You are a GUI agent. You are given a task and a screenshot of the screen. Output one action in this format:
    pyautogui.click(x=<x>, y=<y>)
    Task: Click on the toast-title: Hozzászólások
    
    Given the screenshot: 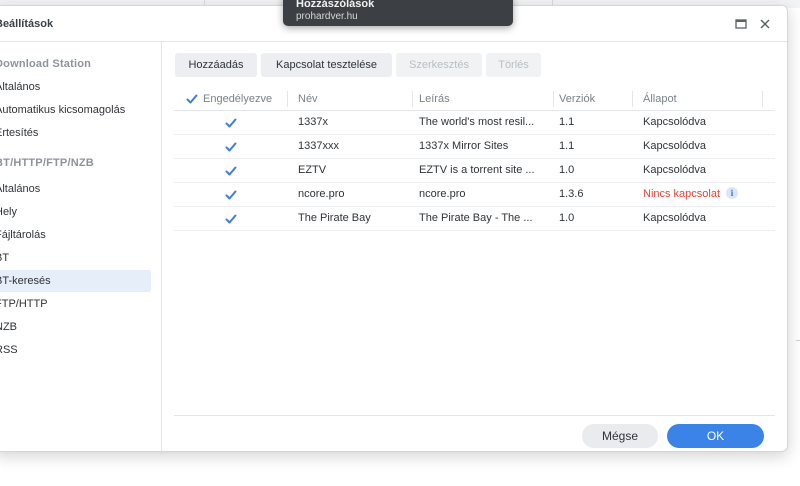 What is the action you would take?
    pyautogui.click(x=335, y=5)
    